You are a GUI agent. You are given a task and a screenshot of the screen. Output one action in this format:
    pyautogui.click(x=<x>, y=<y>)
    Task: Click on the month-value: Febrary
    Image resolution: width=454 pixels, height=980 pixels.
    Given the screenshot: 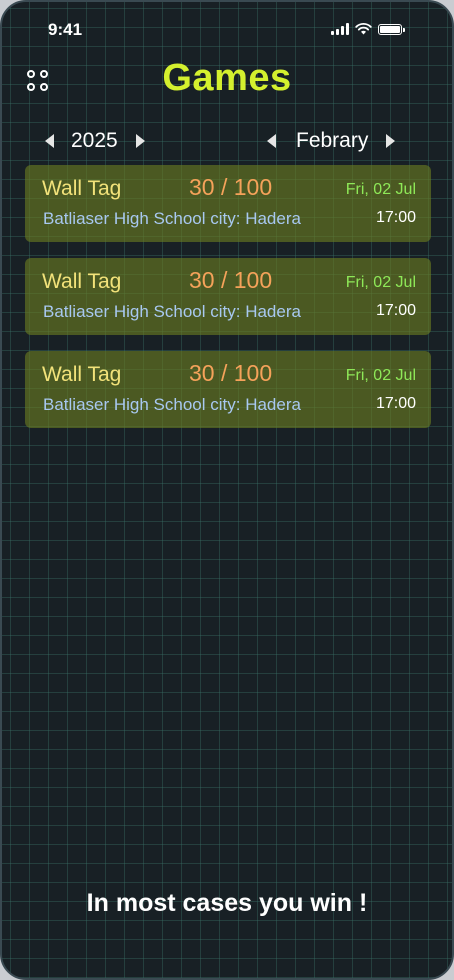 What is the action you would take?
    pyautogui.click(x=332, y=140)
    